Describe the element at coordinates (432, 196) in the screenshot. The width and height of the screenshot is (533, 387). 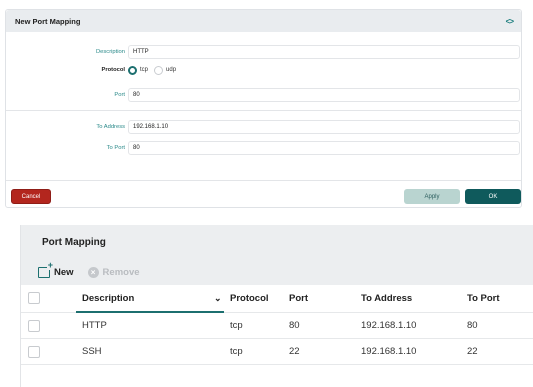
I see `apply-button: Apply` at that location.